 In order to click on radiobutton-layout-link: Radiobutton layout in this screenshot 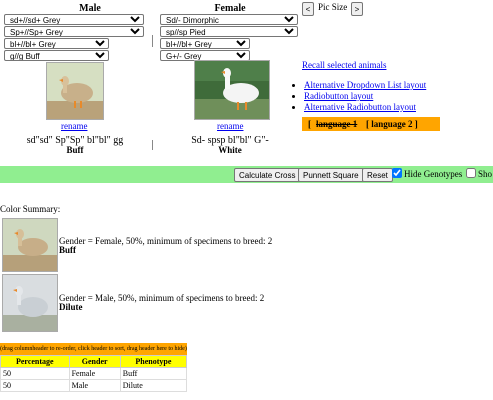, I will do `click(338, 96)`.